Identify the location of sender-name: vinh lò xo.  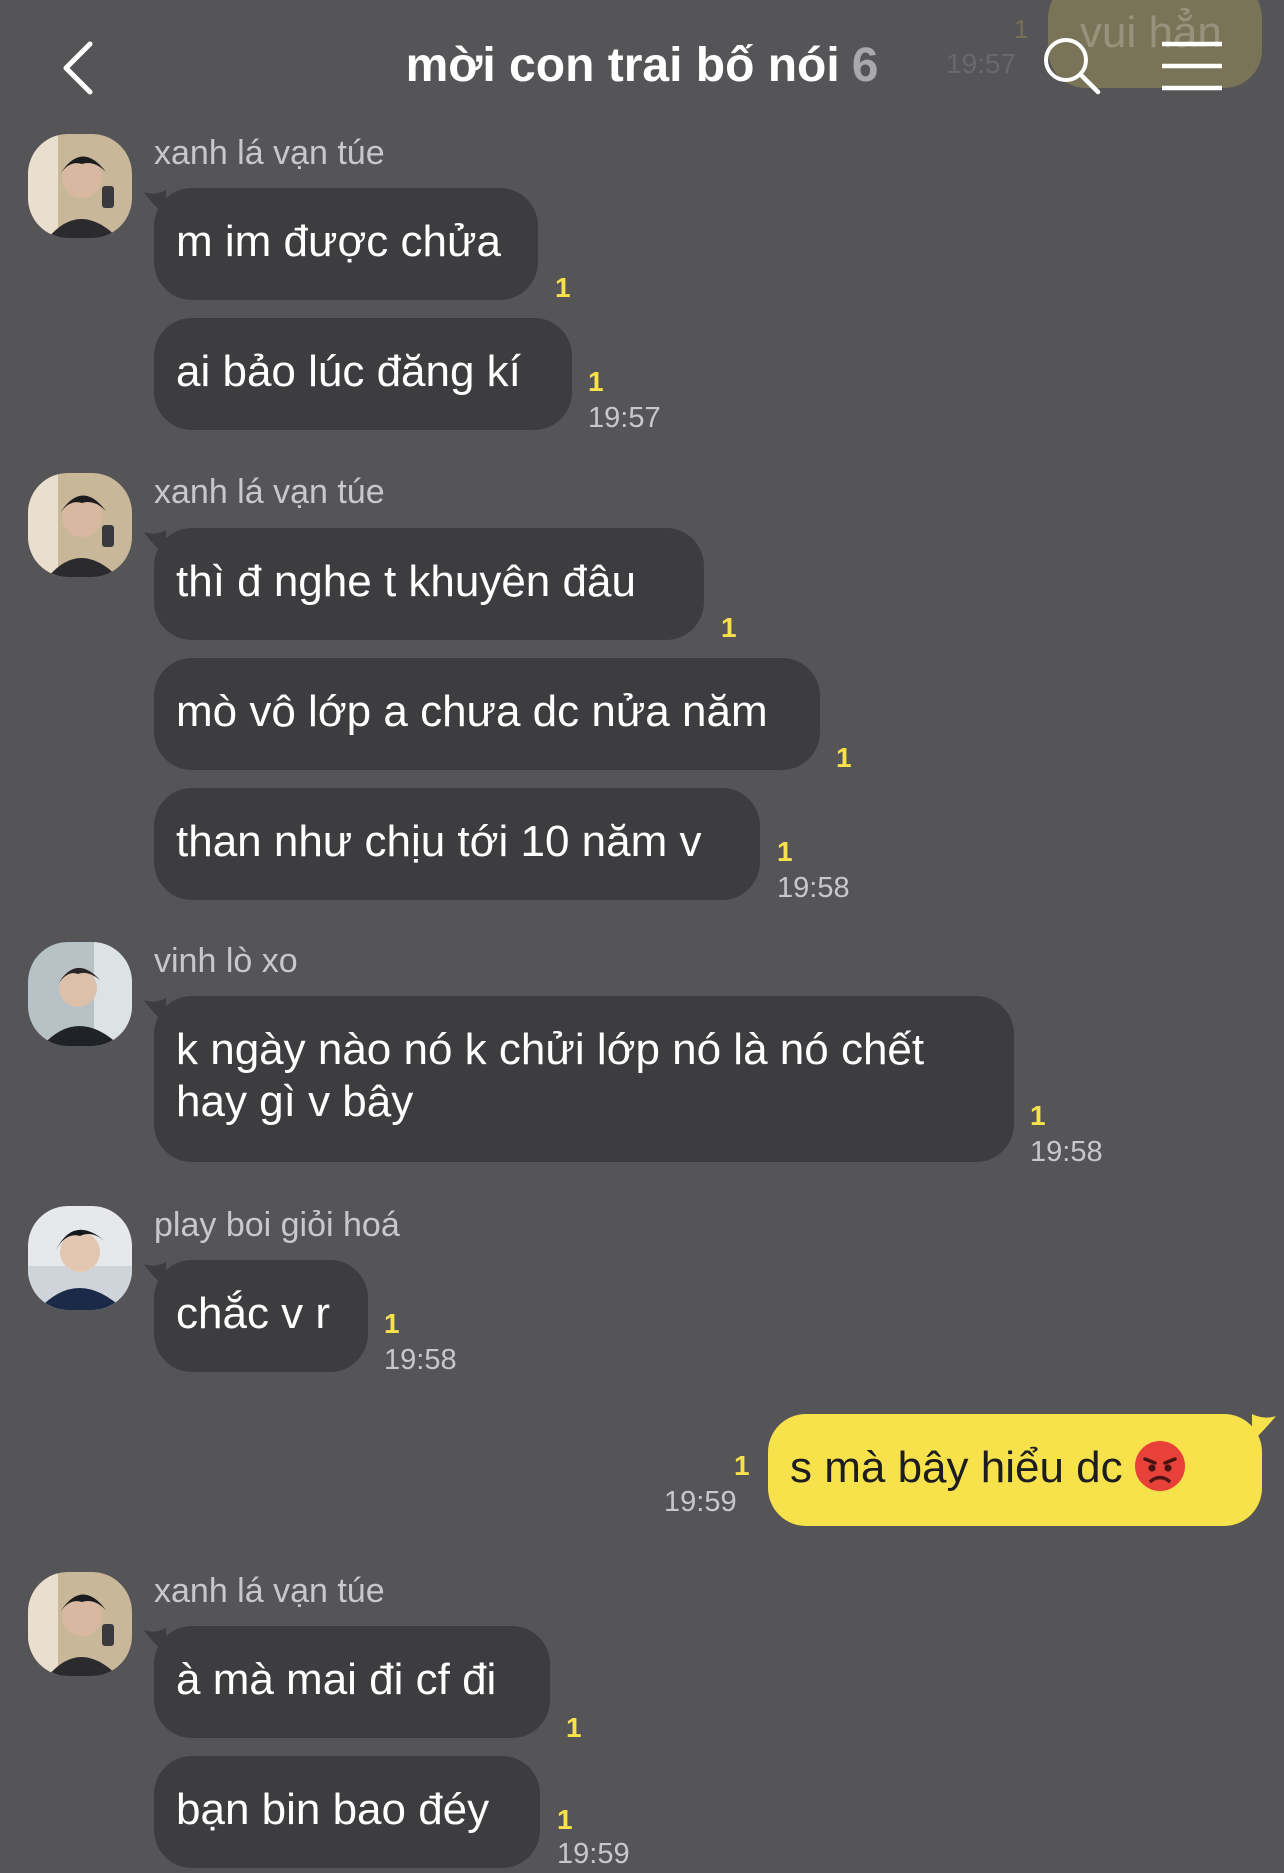
(226, 961).